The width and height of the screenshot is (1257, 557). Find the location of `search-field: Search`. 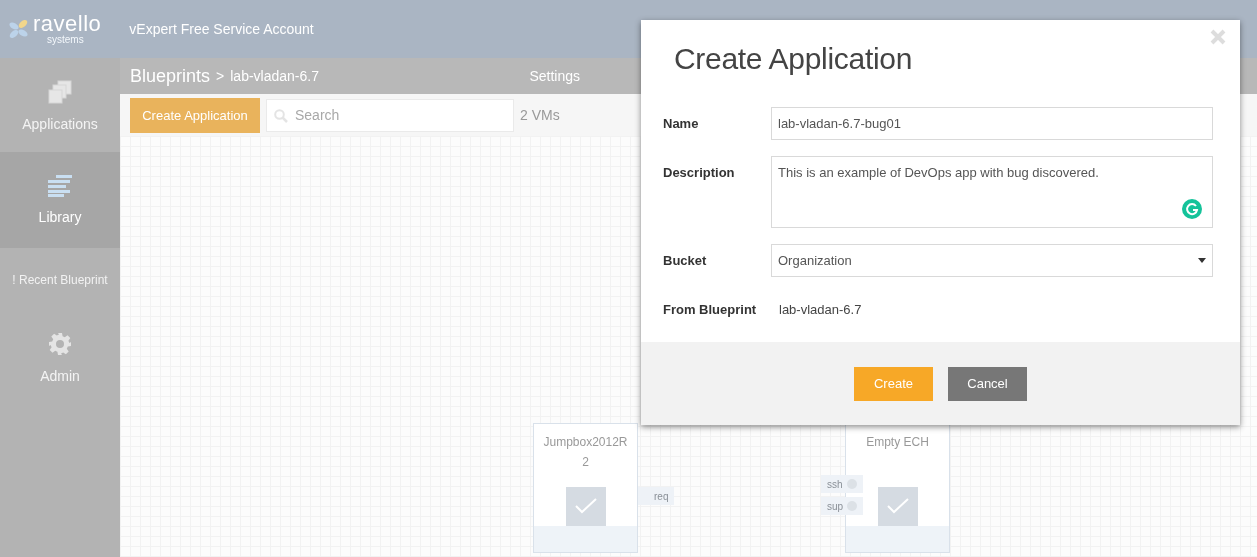

search-field: Search is located at coordinates (390, 115).